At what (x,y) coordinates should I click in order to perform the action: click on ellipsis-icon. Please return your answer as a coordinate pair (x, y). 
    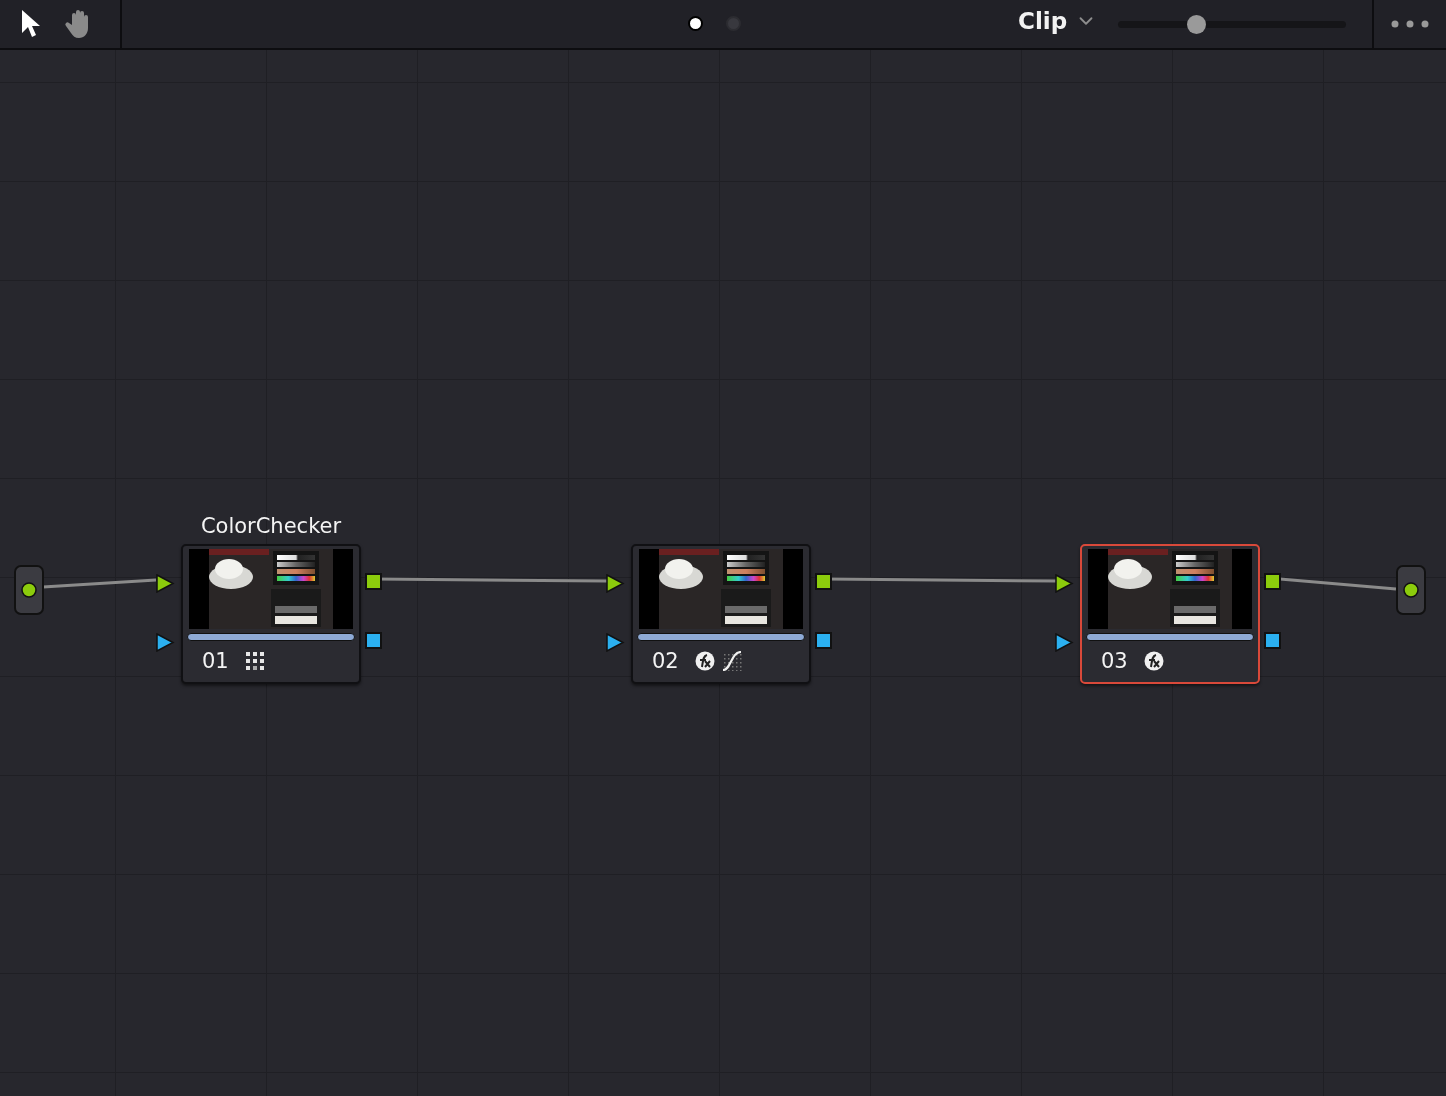
    Looking at the image, I should click on (1410, 24).